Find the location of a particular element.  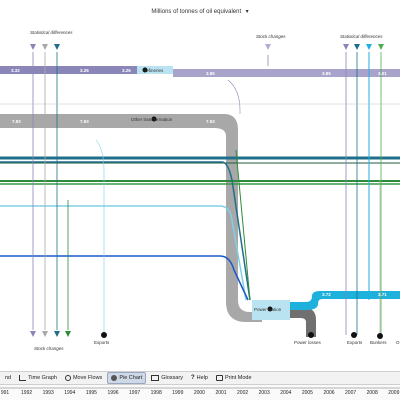

power-losses-dot is located at coordinates (311, 335).